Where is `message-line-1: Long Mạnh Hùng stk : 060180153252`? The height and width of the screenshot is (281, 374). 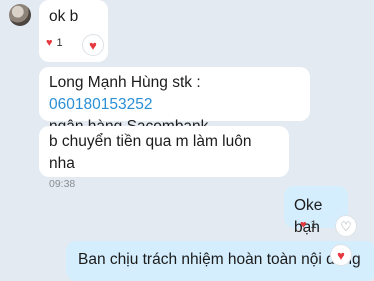 message-line-1: Long Mạnh Hùng stk : 060180153252 is located at coordinates (174, 94).